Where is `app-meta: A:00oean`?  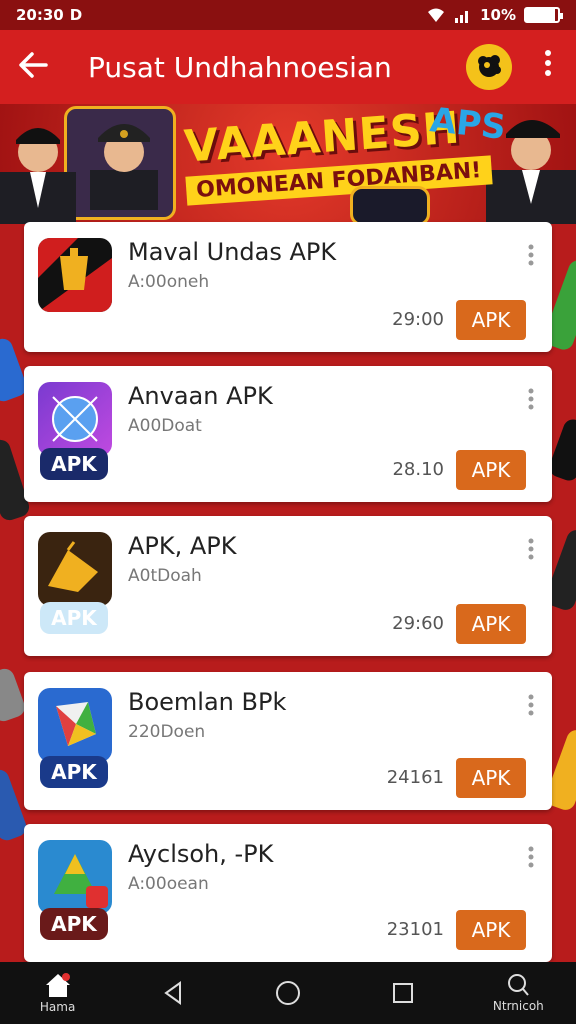 app-meta: A:00oean is located at coordinates (168, 884).